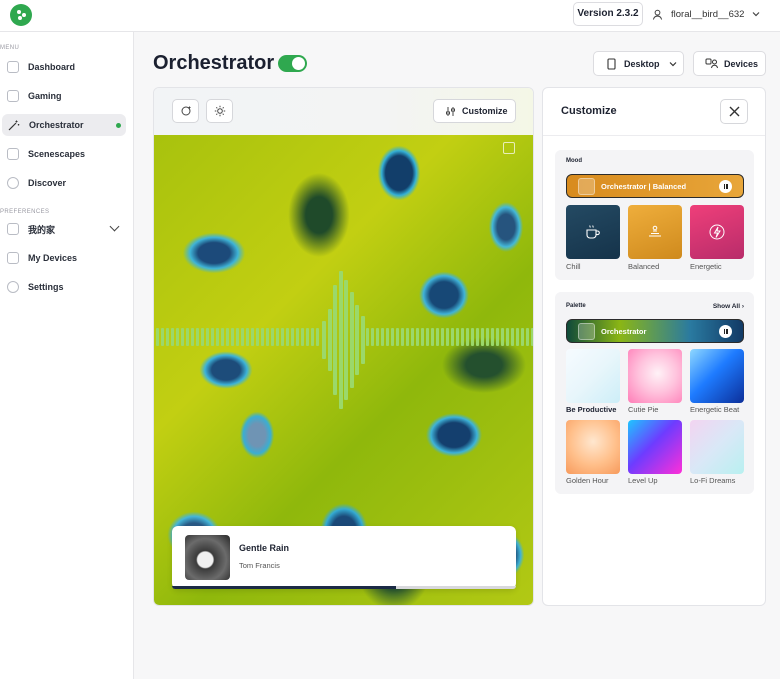 The width and height of the screenshot is (780, 679). Describe the element at coordinates (13, 154) in the screenshot. I see `scenescapes-icon` at that location.